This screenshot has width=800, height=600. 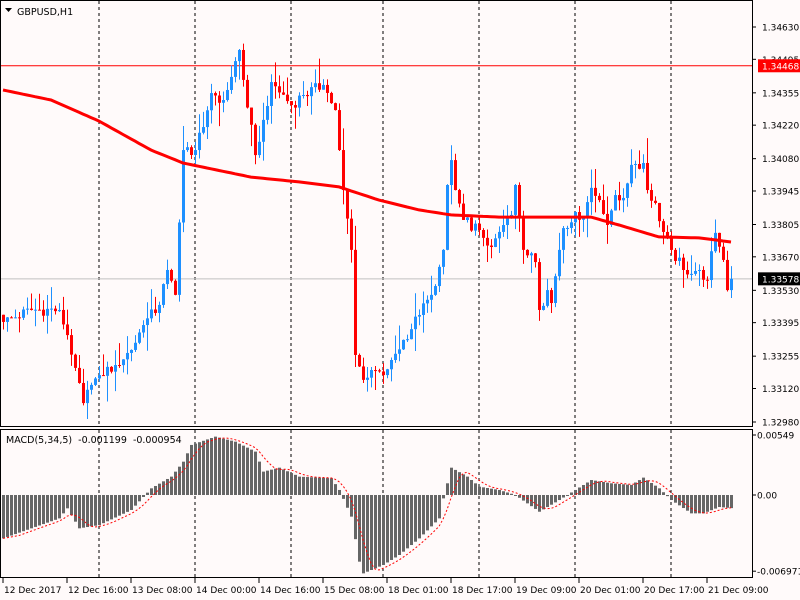 What do you see at coordinates (226, 591) in the screenshot?
I see `time-tick-label: 14 Dec 00:00` at bounding box center [226, 591].